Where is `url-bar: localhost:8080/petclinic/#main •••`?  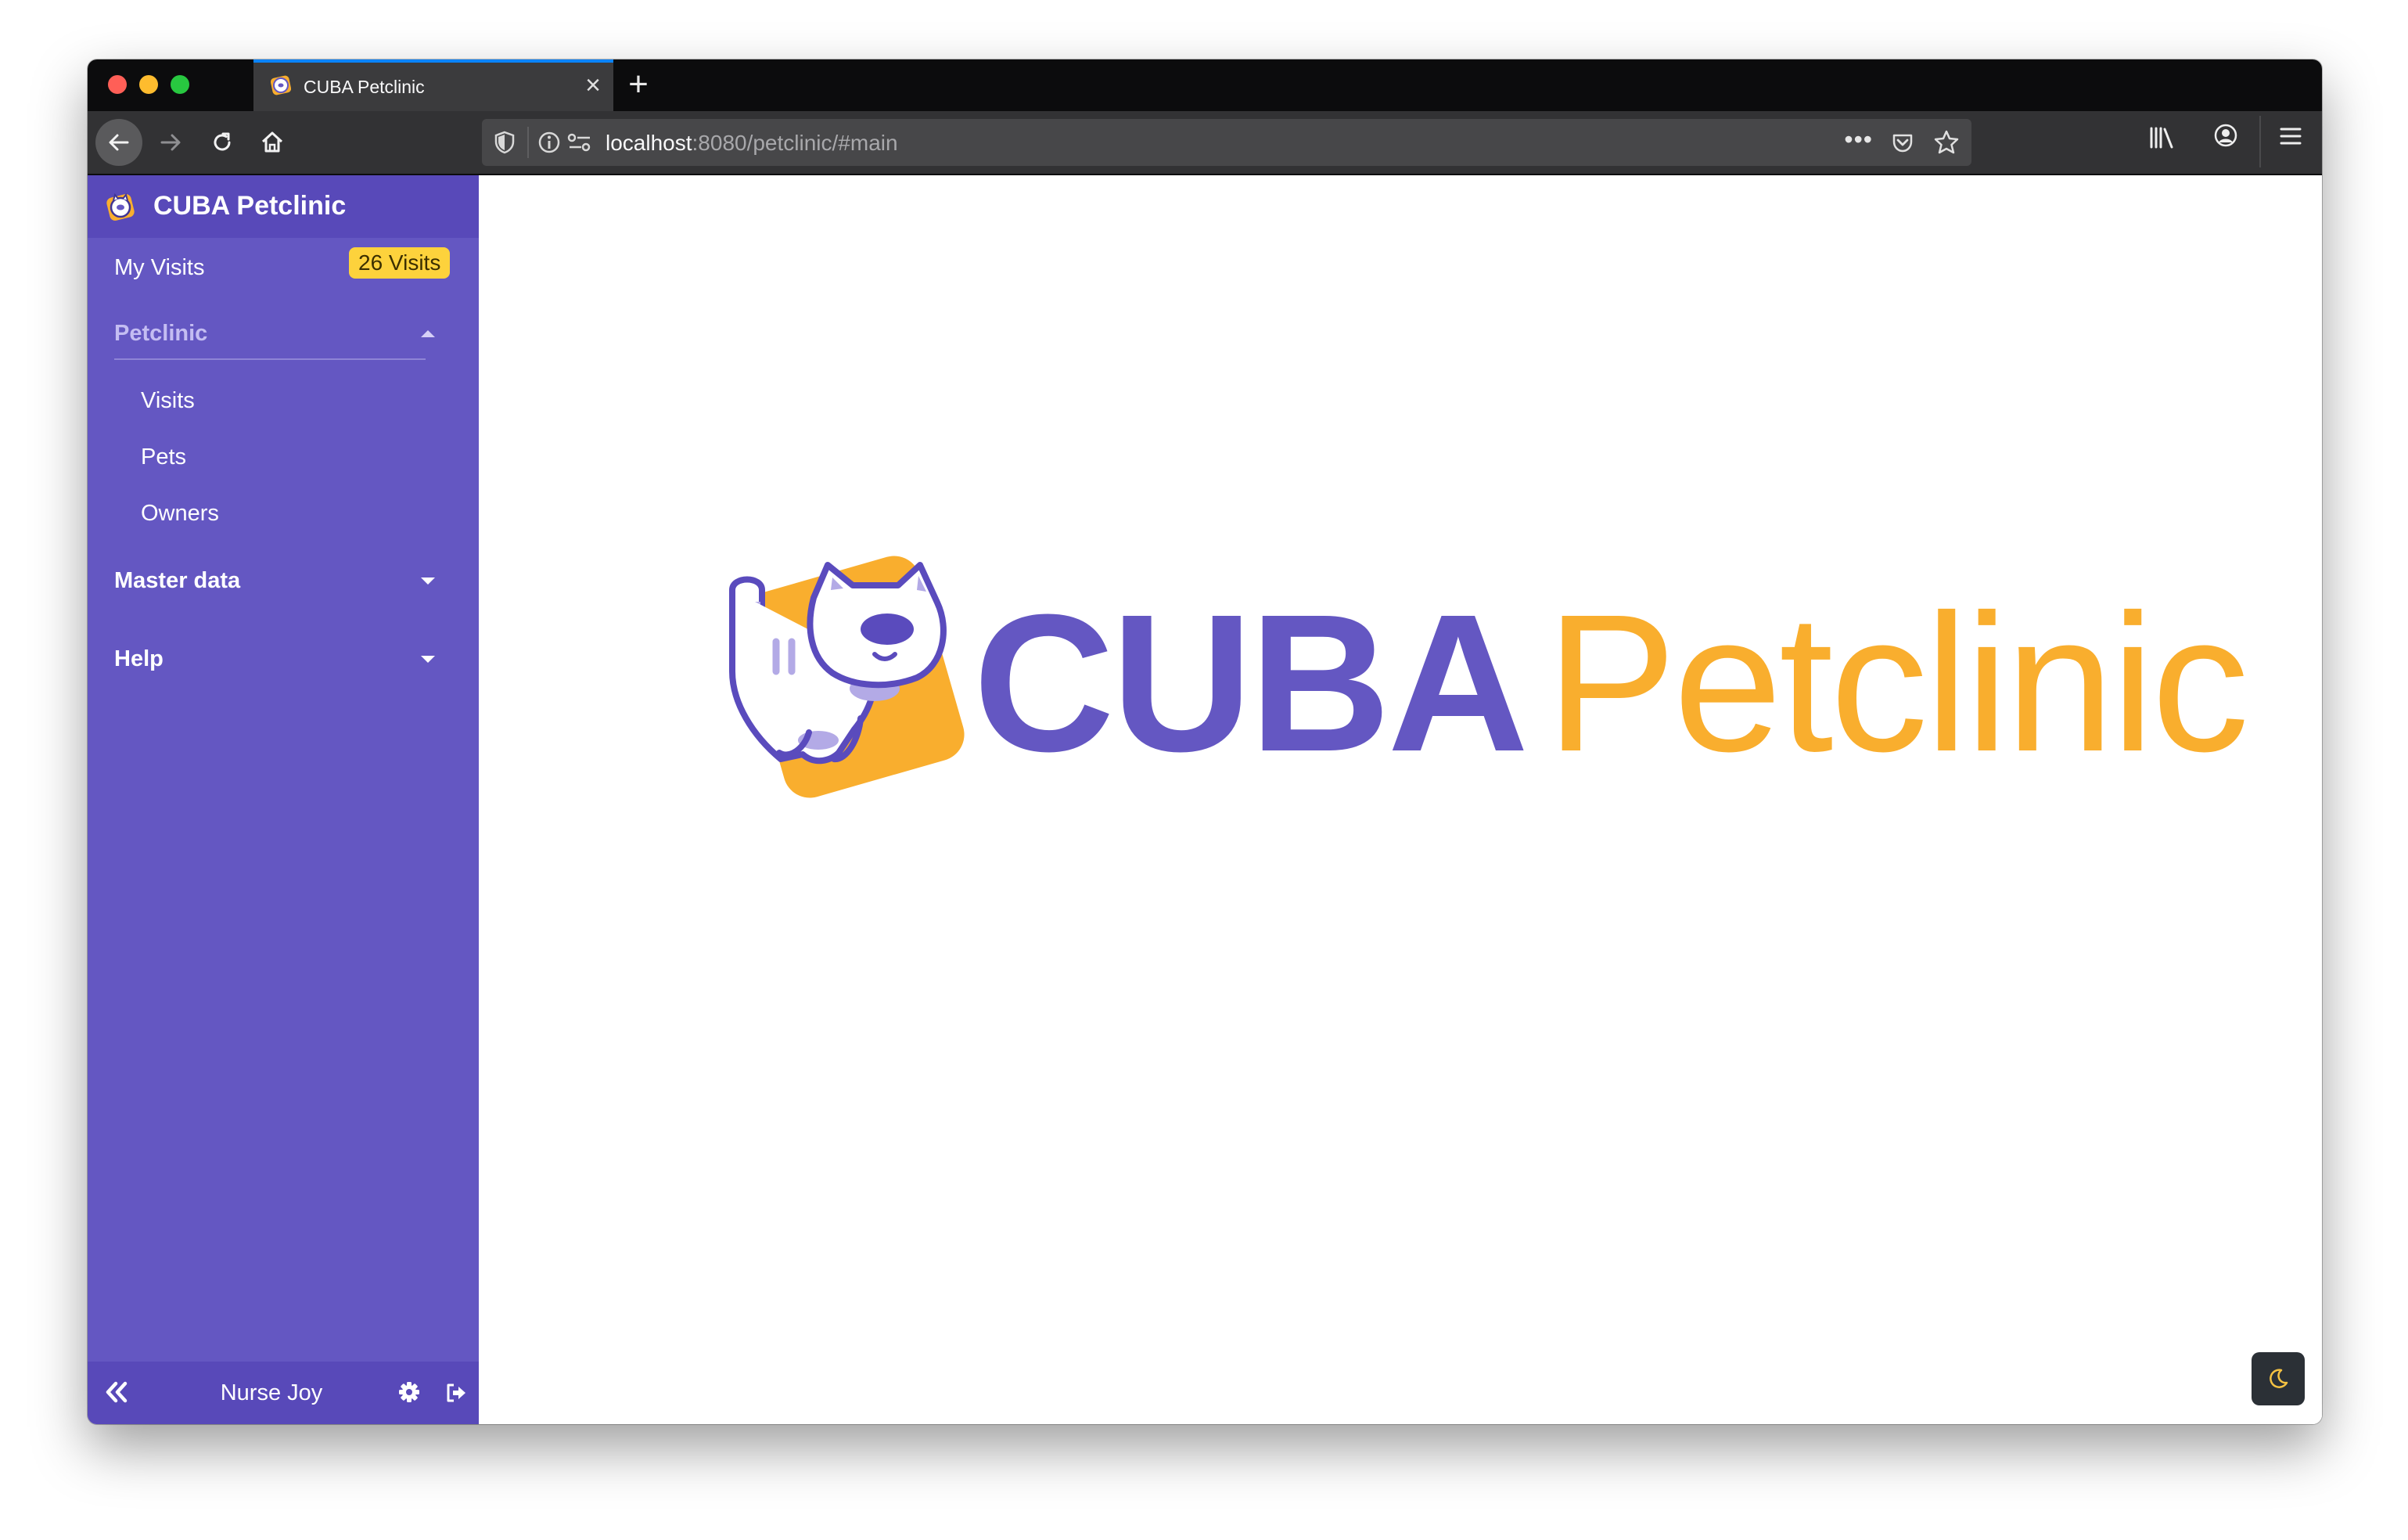 url-bar: localhost:8080/petclinic/#main ••• is located at coordinates (1226, 142).